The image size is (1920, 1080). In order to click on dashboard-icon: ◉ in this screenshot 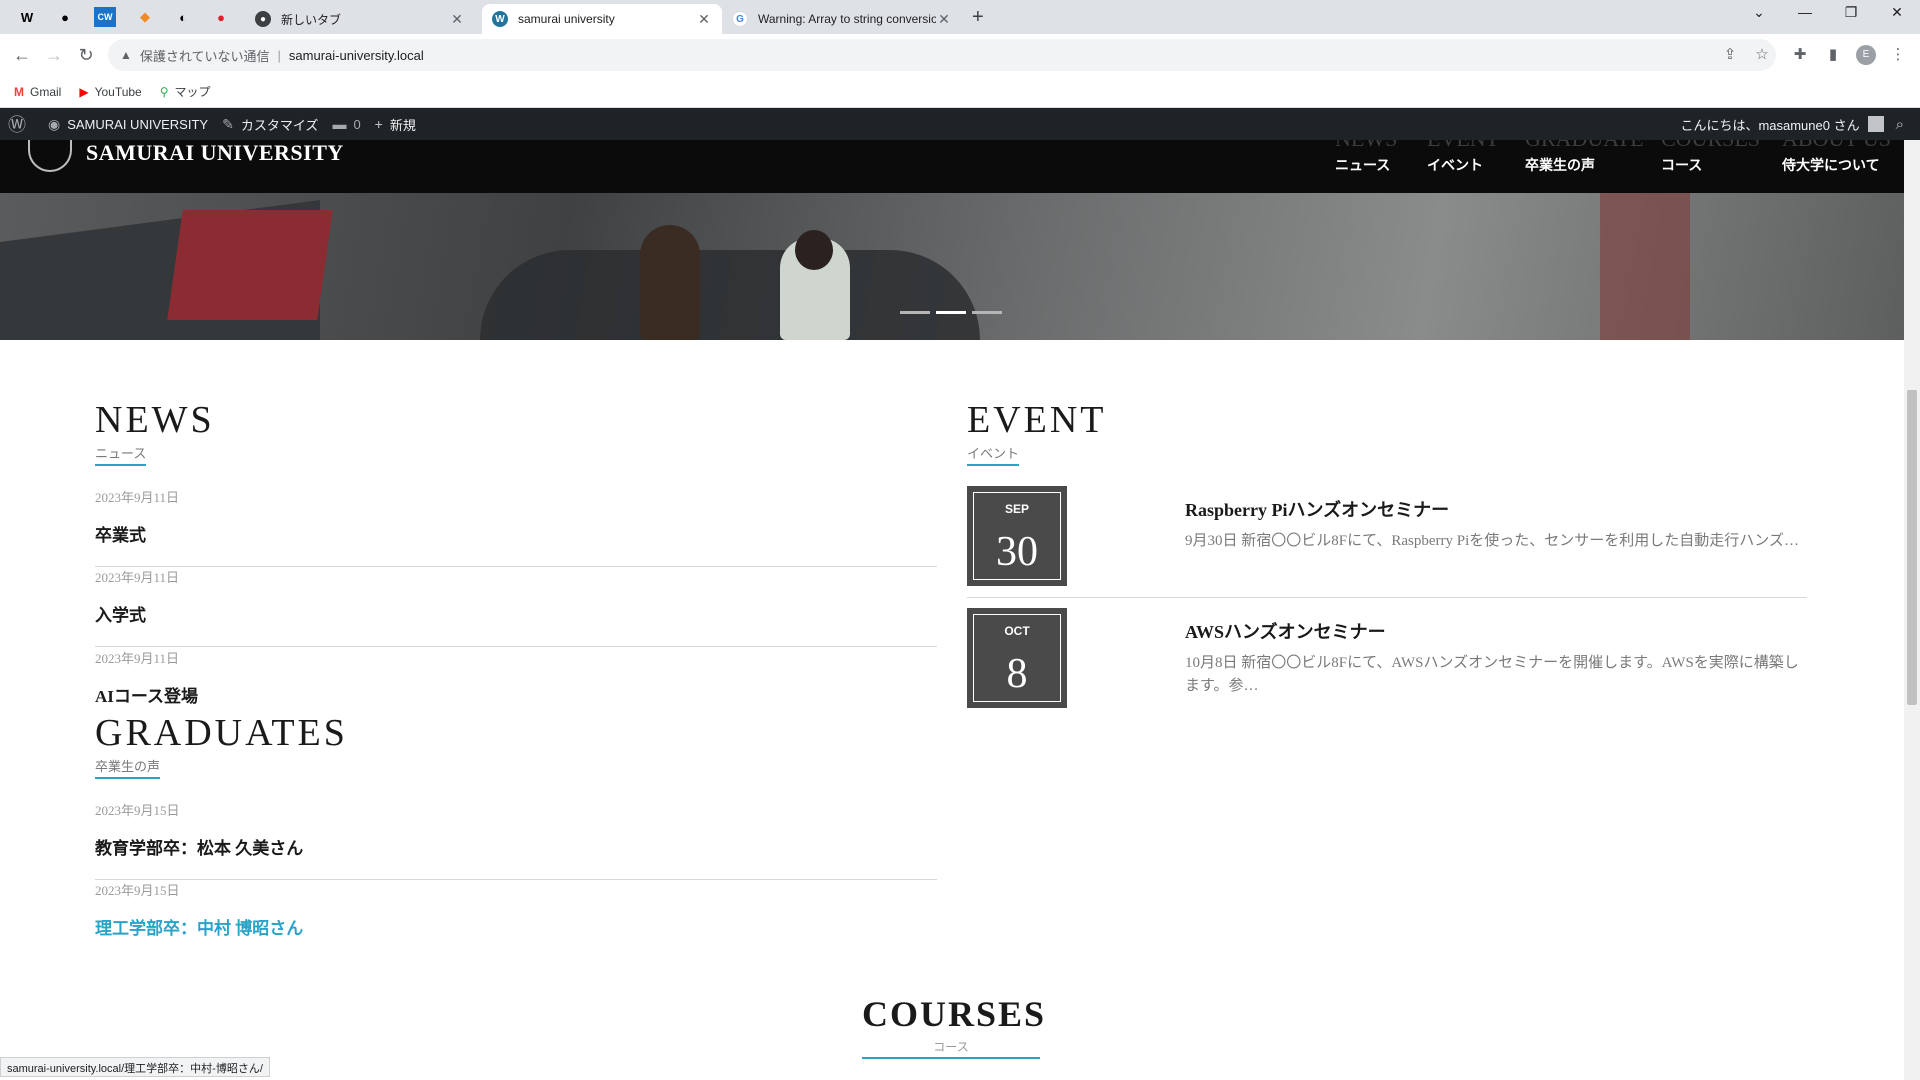, I will do `click(54, 123)`.